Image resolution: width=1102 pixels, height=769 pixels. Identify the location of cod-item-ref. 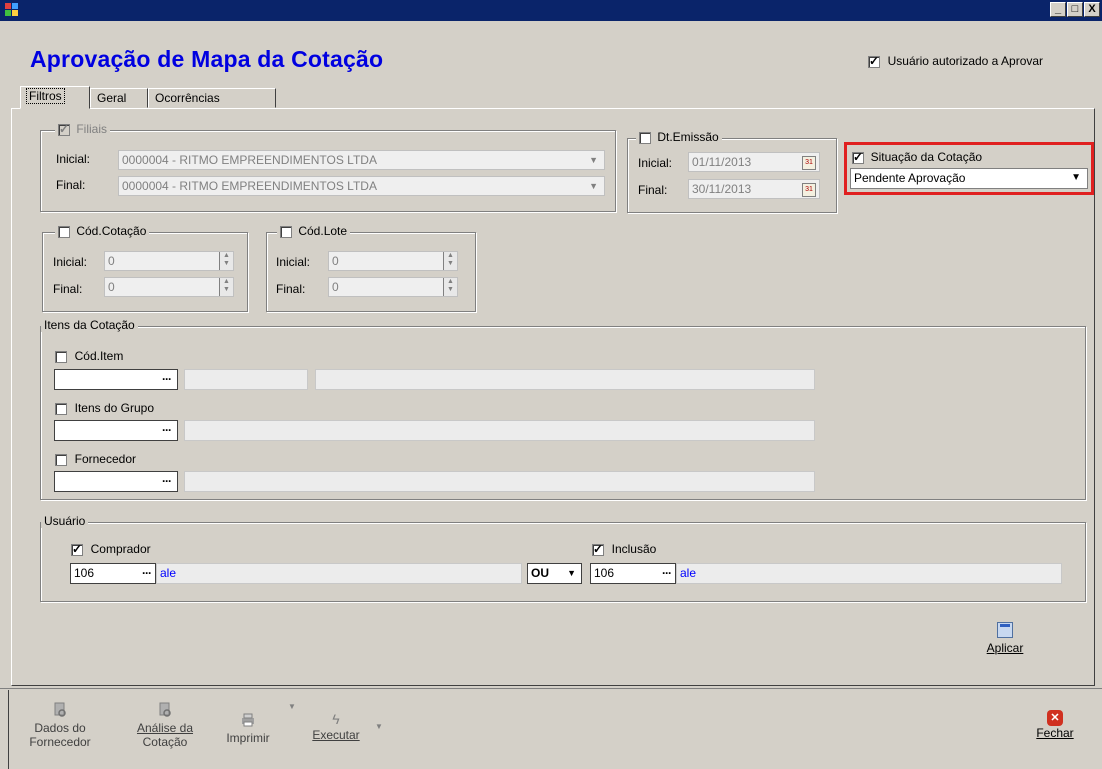
(246, 379).